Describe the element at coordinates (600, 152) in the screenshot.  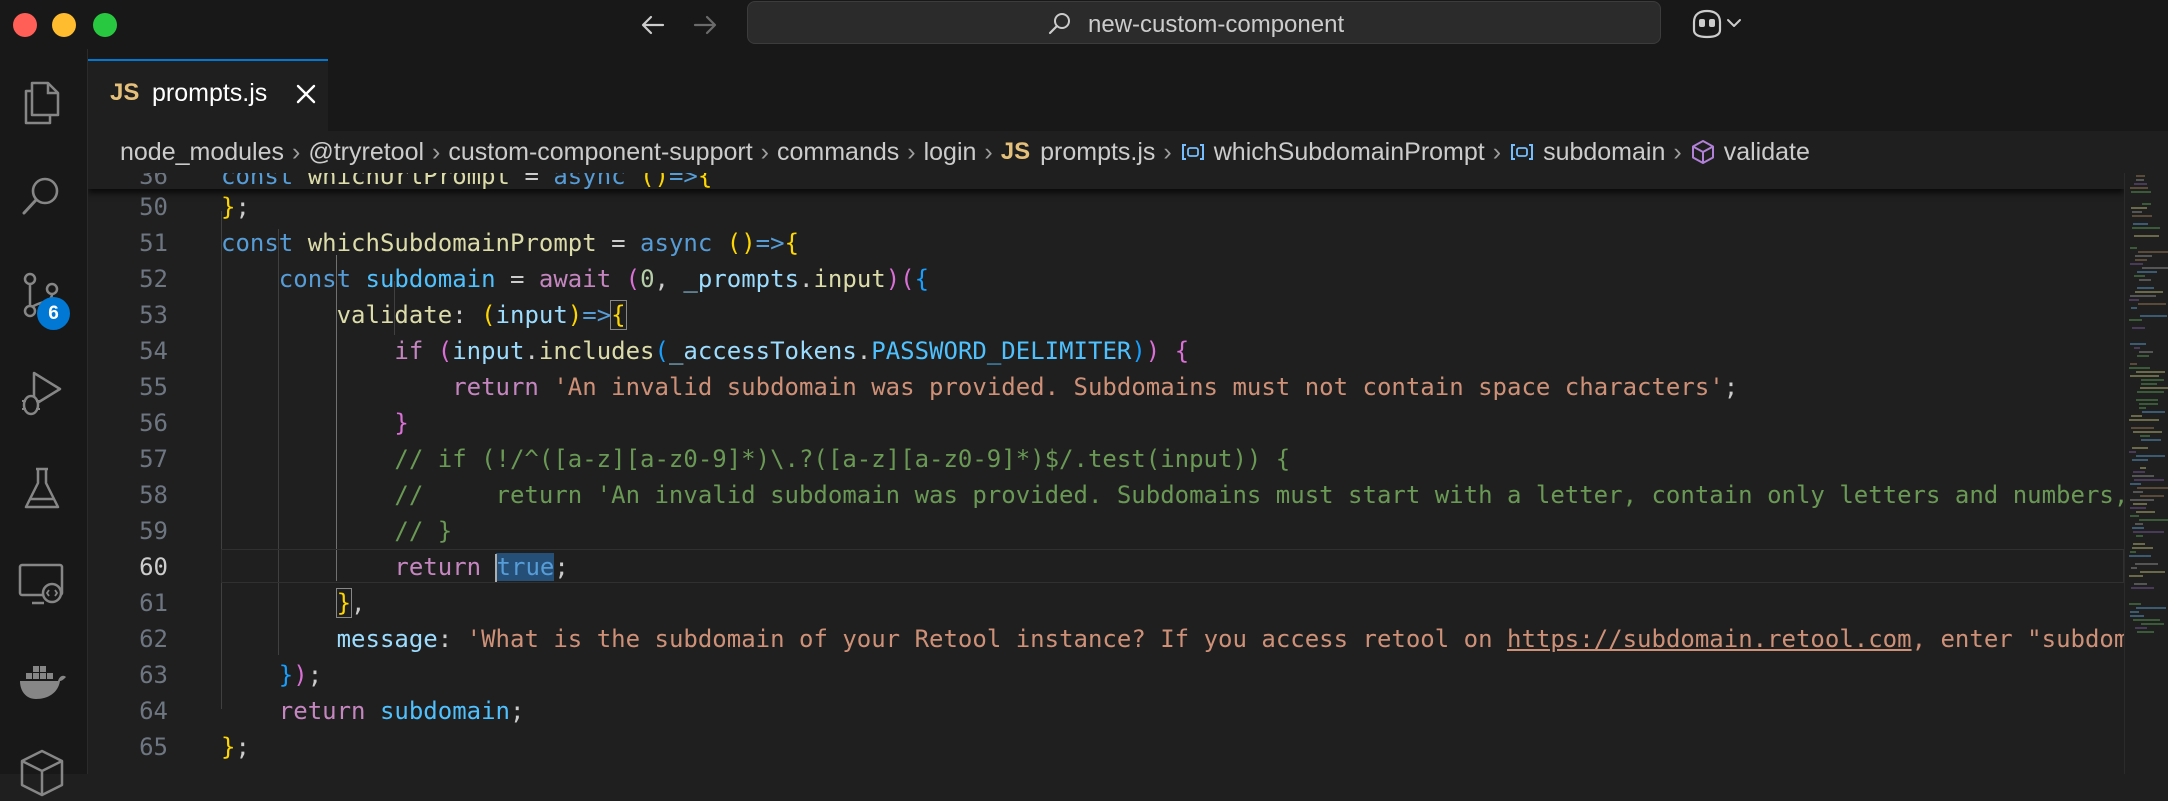
I see `breadcrumb-item-custom-component-support: custom-component-support` at that location.